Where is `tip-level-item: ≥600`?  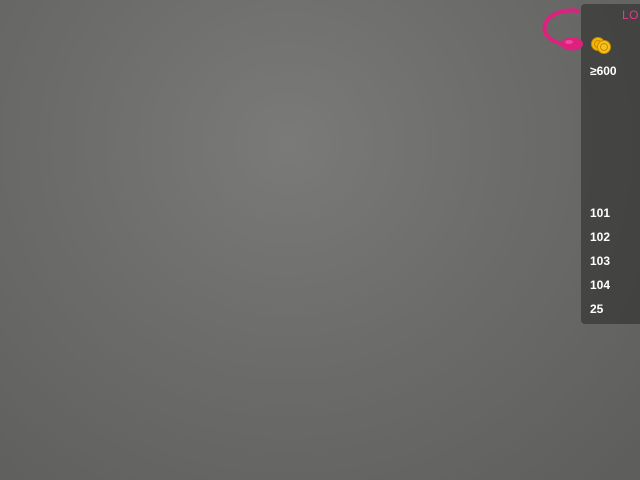 tip-level-item: ≥600 is located at coordinates (603, 71).